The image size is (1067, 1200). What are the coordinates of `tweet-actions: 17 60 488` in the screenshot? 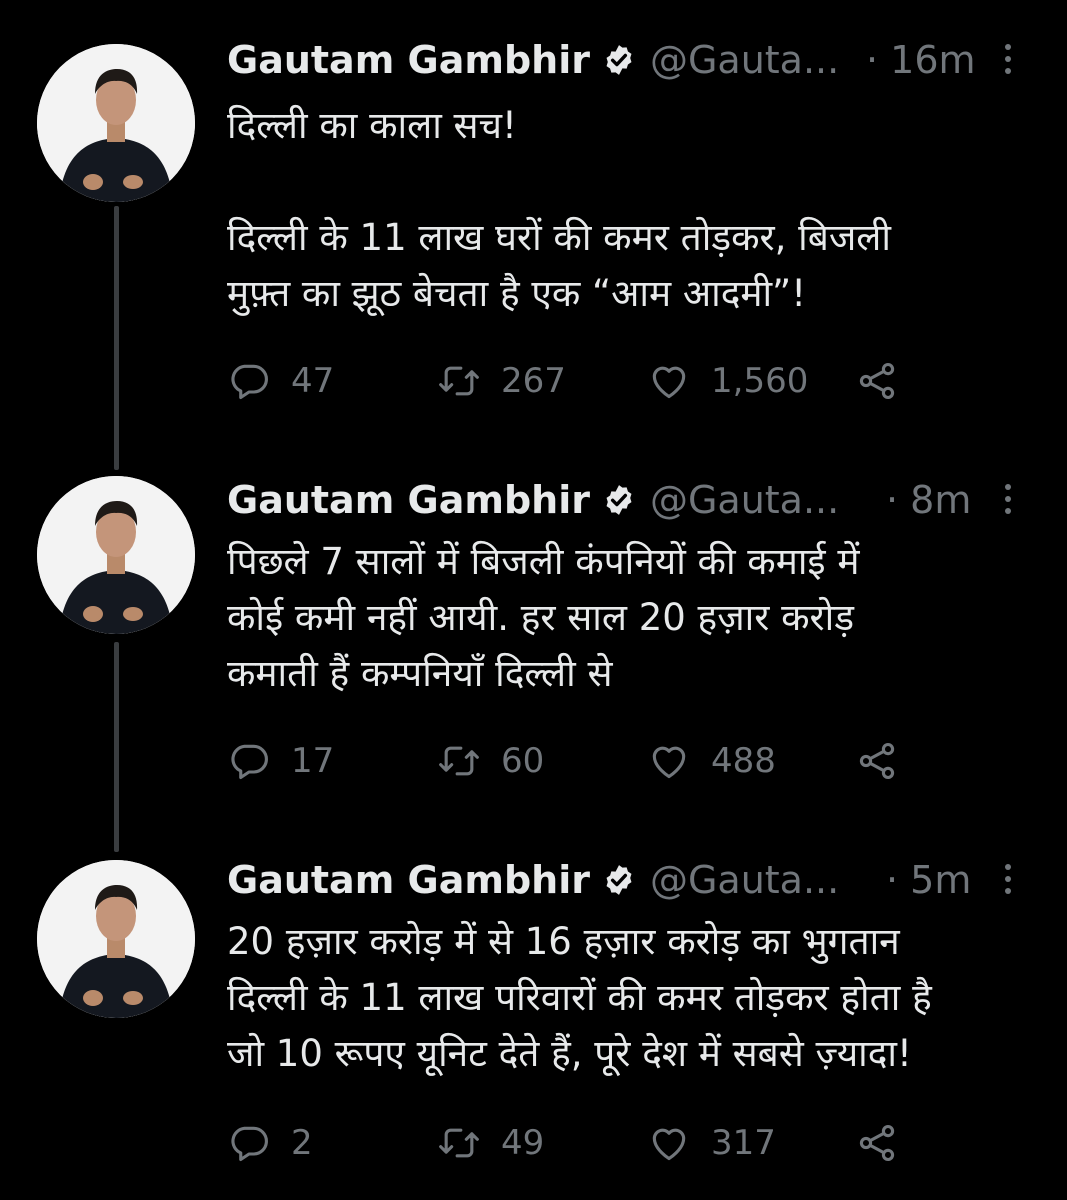 It's located at (577, 761).